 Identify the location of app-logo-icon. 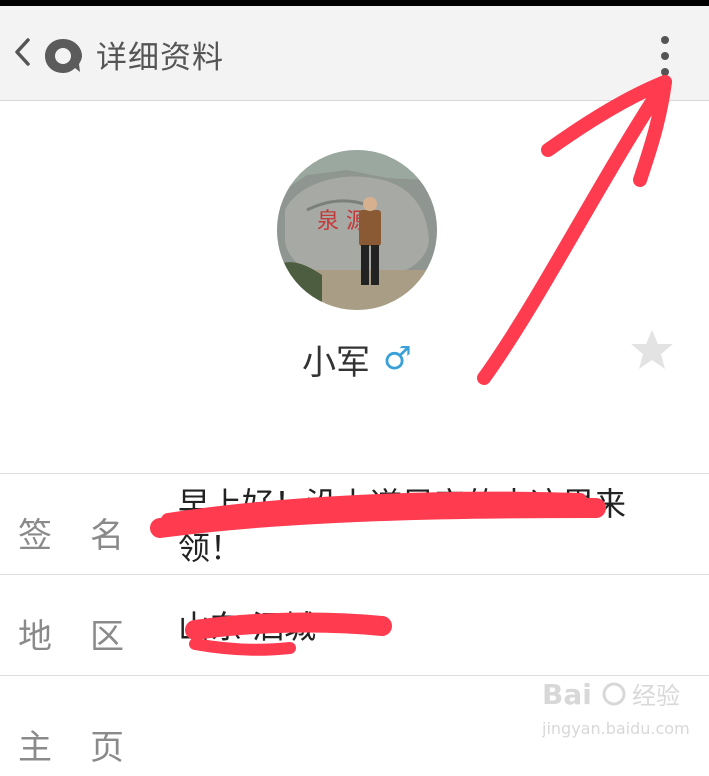
(63, 56).